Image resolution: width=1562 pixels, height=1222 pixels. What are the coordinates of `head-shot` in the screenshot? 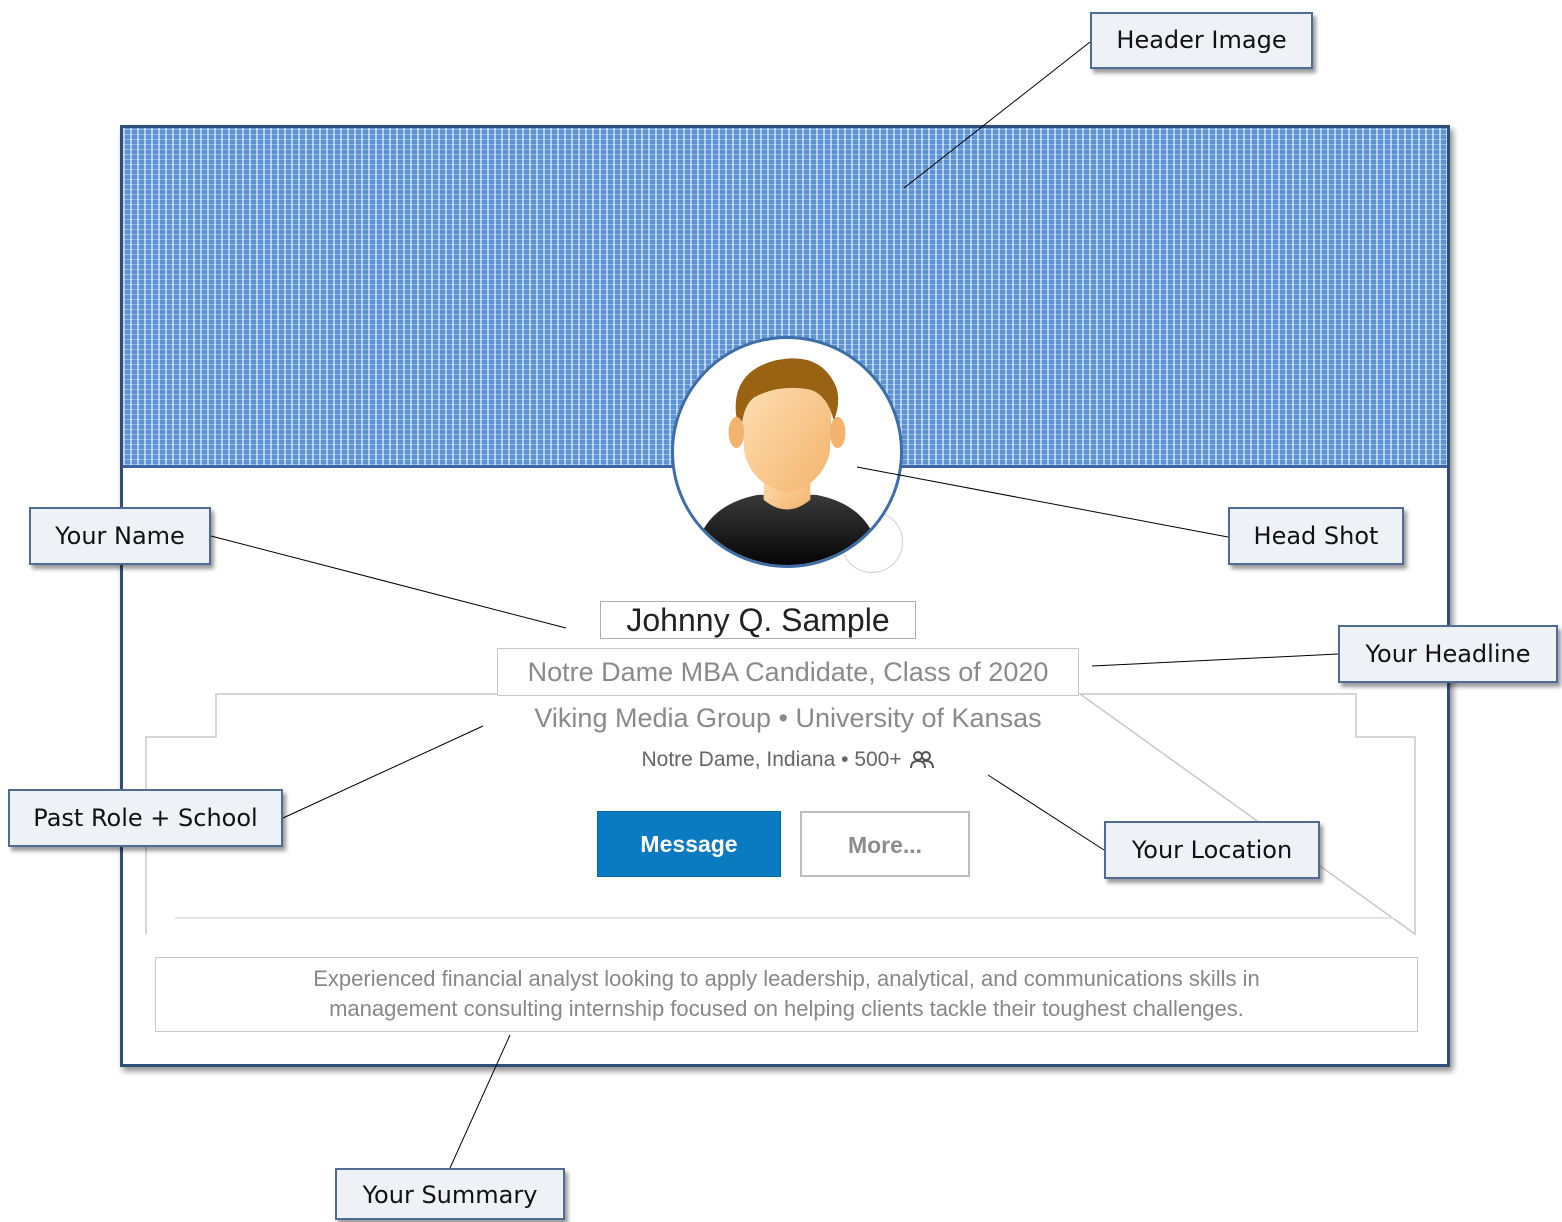 It's located at (787, 452).